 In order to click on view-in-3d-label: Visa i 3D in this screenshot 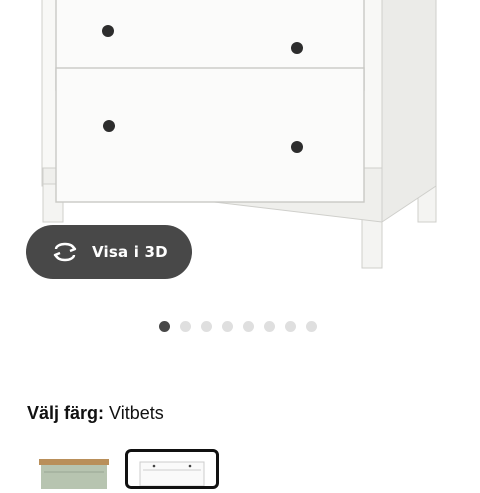, I will do `click(130, 252)`.